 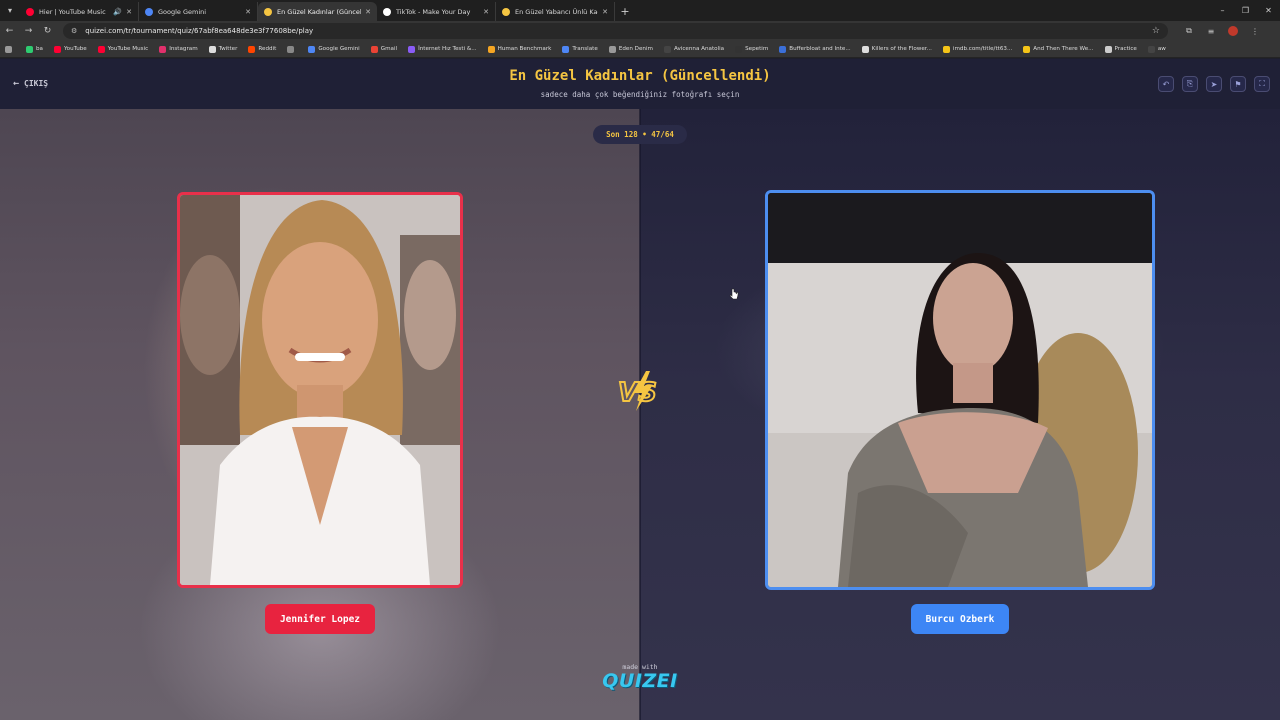 What do you see at coordinates (734, 294) in the screenshot?
I see `mouse-pointer-icon` at bounding box center [734, 294].